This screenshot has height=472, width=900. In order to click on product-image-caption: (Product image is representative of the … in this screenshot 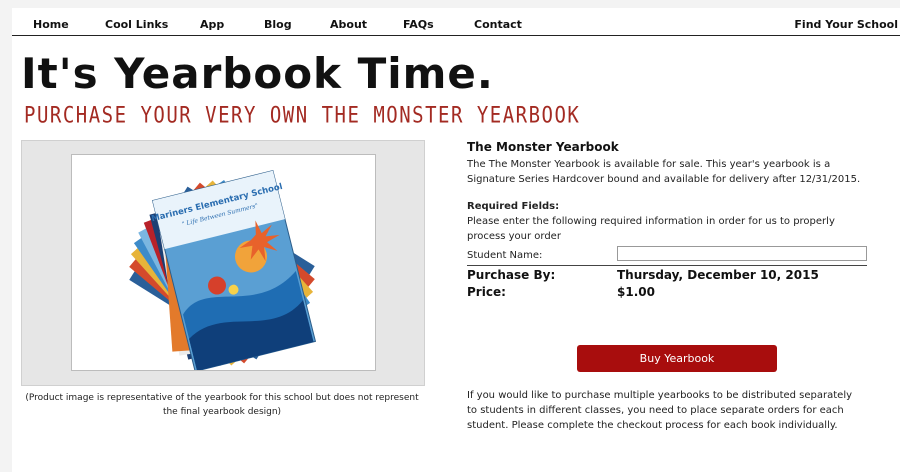, I will do `click(222, 405)`.